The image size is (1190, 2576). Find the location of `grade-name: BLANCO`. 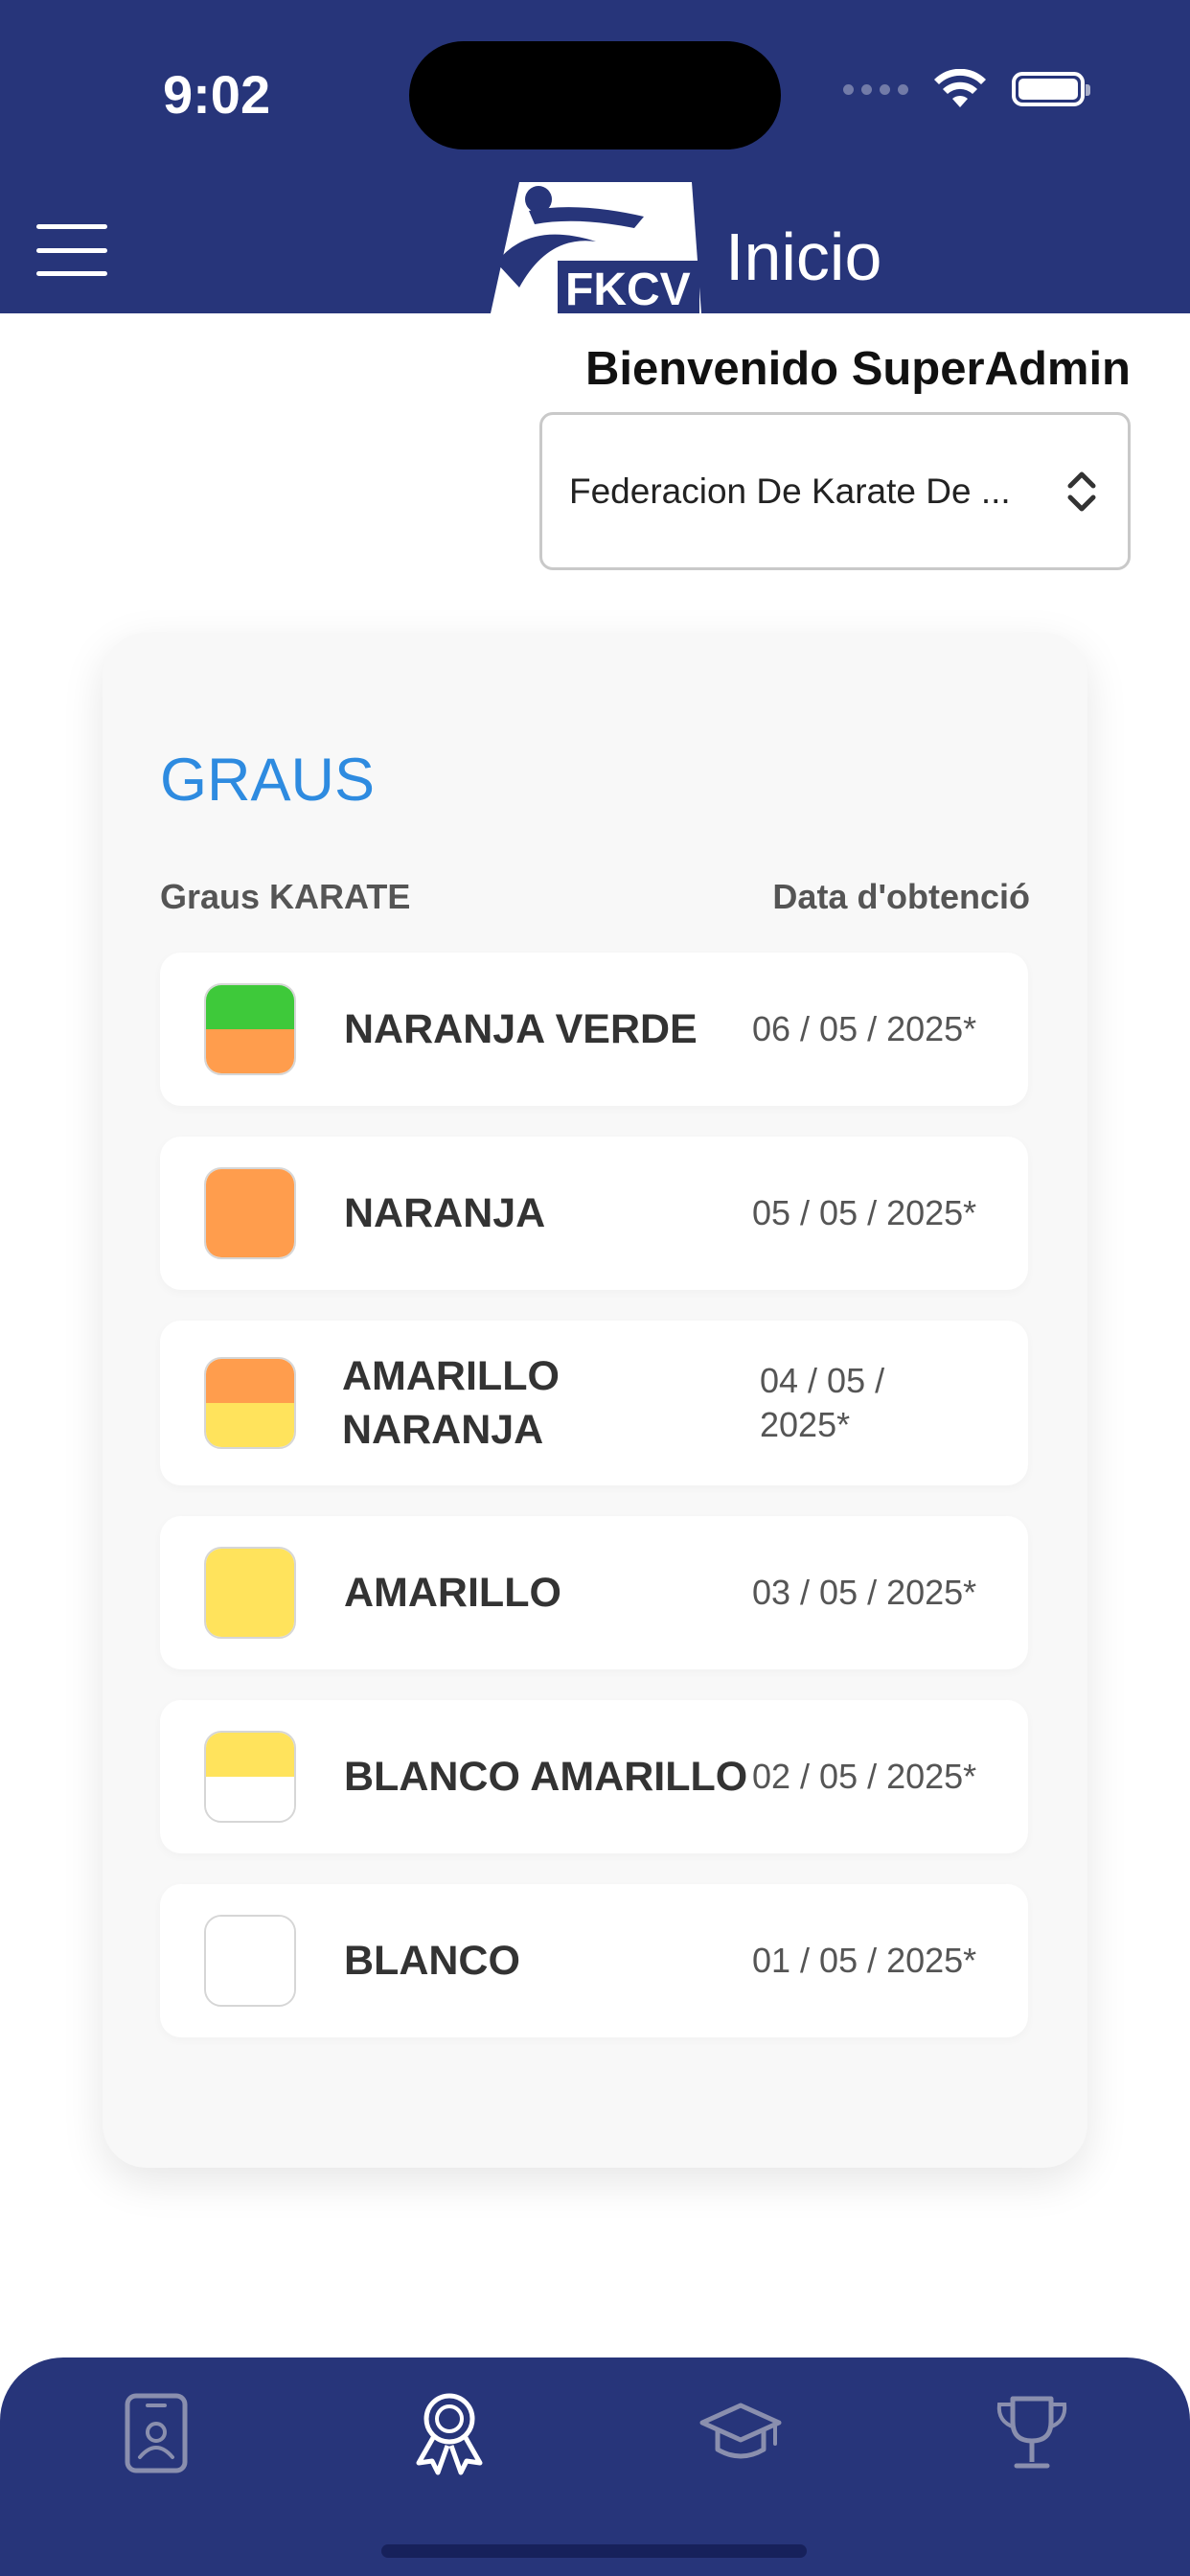

grade-name: BLANCO is located at coordinates (432, 1961).